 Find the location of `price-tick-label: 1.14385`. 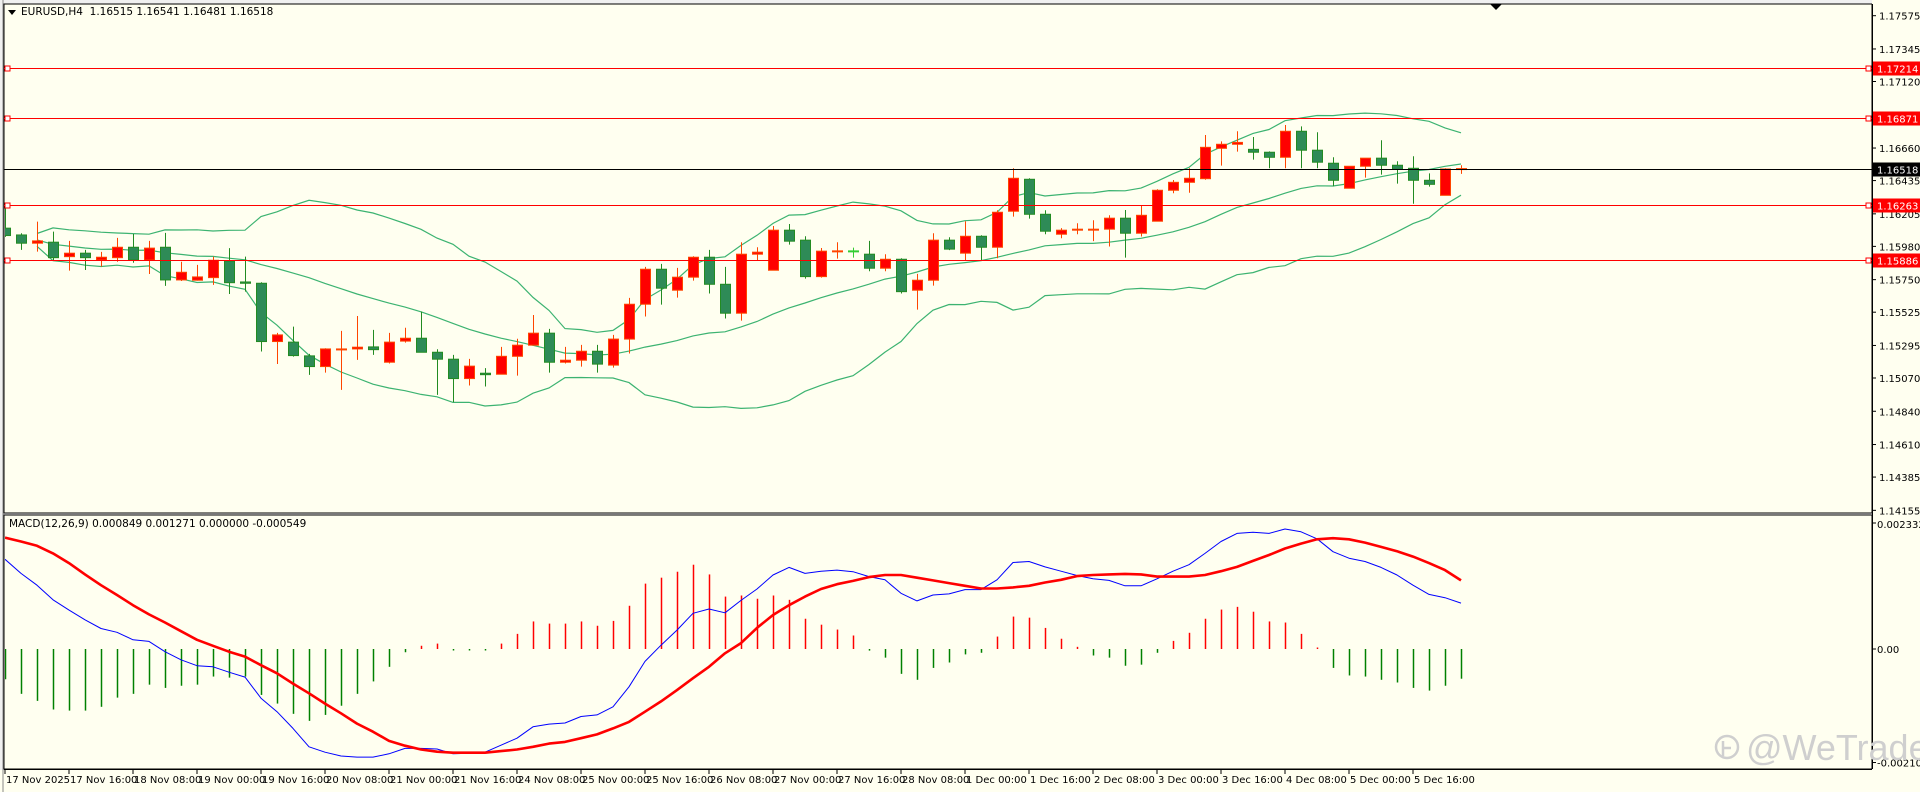

price-tick-label: 1.14385 is located at coordinates (1899, 478).